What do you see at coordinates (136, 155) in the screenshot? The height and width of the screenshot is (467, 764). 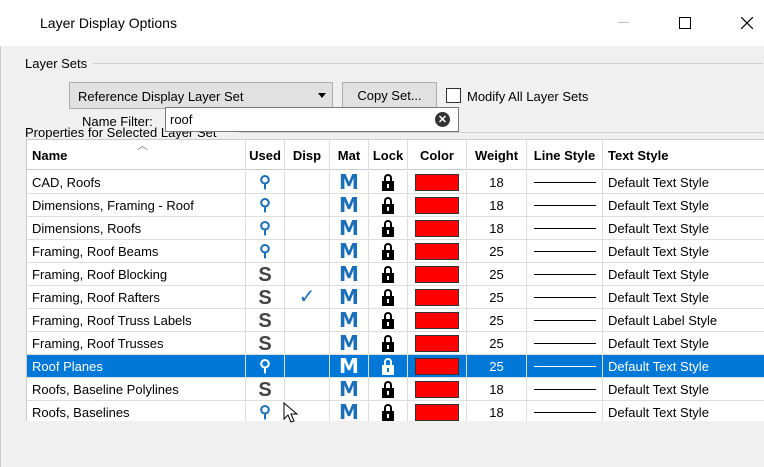 I see `column-header-name: Name` at bounding box center [136, 155].